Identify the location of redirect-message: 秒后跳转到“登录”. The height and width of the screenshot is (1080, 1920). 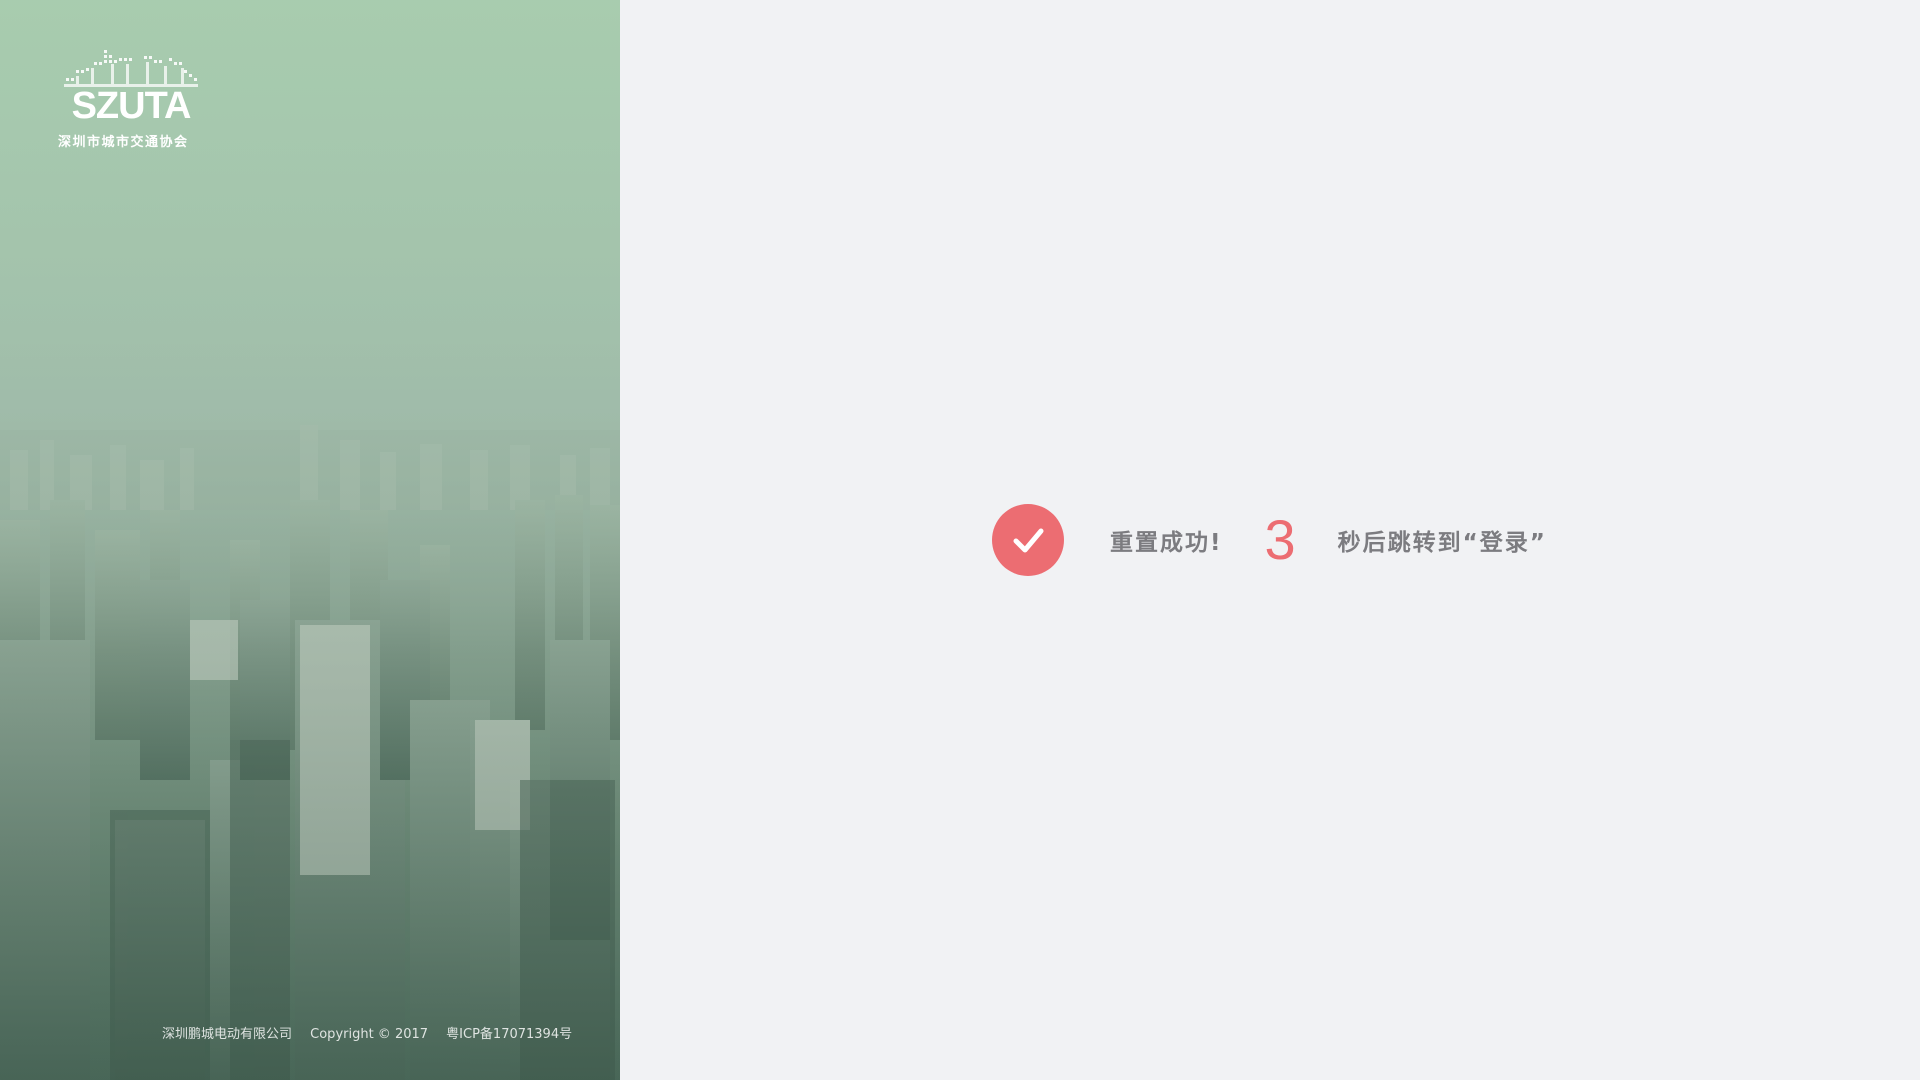
(1442, 540).